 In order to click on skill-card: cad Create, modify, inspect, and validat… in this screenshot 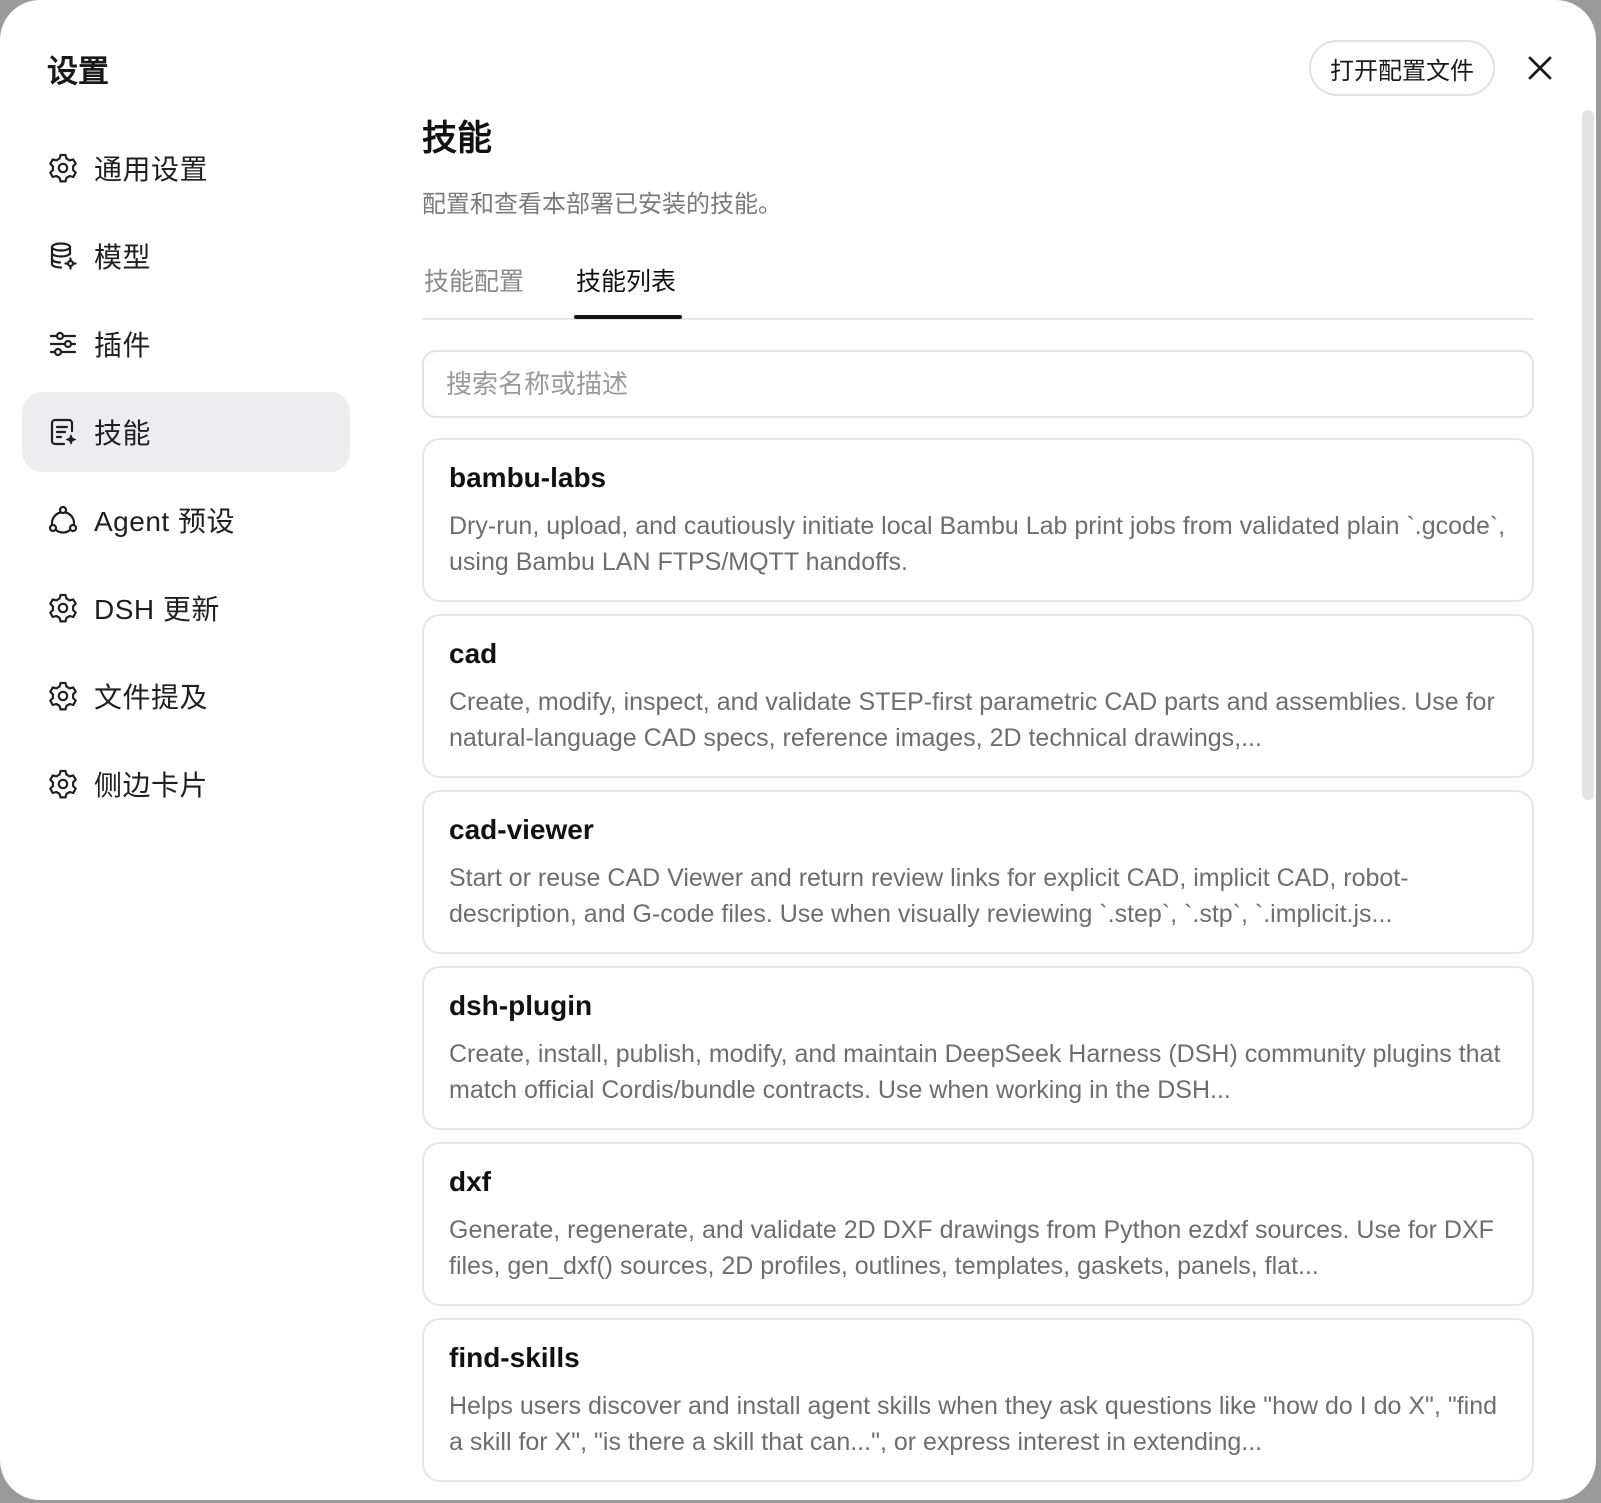, I will do `click(978, 696)`.